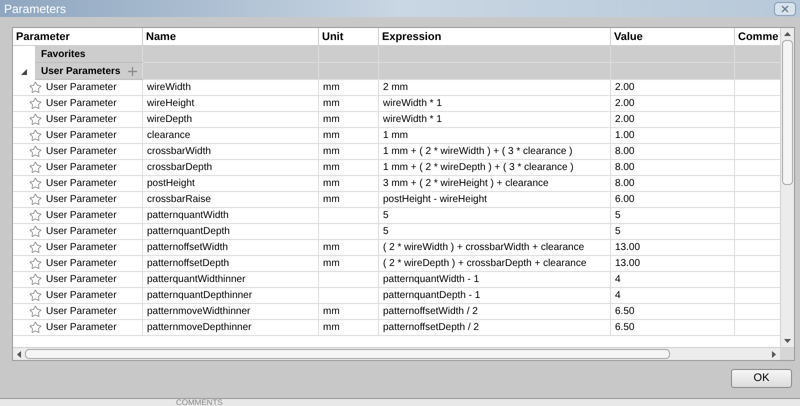 This screenshot has width=800, height=406. I want to click on table-cell: postHeight - wireHeight, so click(495, 200).